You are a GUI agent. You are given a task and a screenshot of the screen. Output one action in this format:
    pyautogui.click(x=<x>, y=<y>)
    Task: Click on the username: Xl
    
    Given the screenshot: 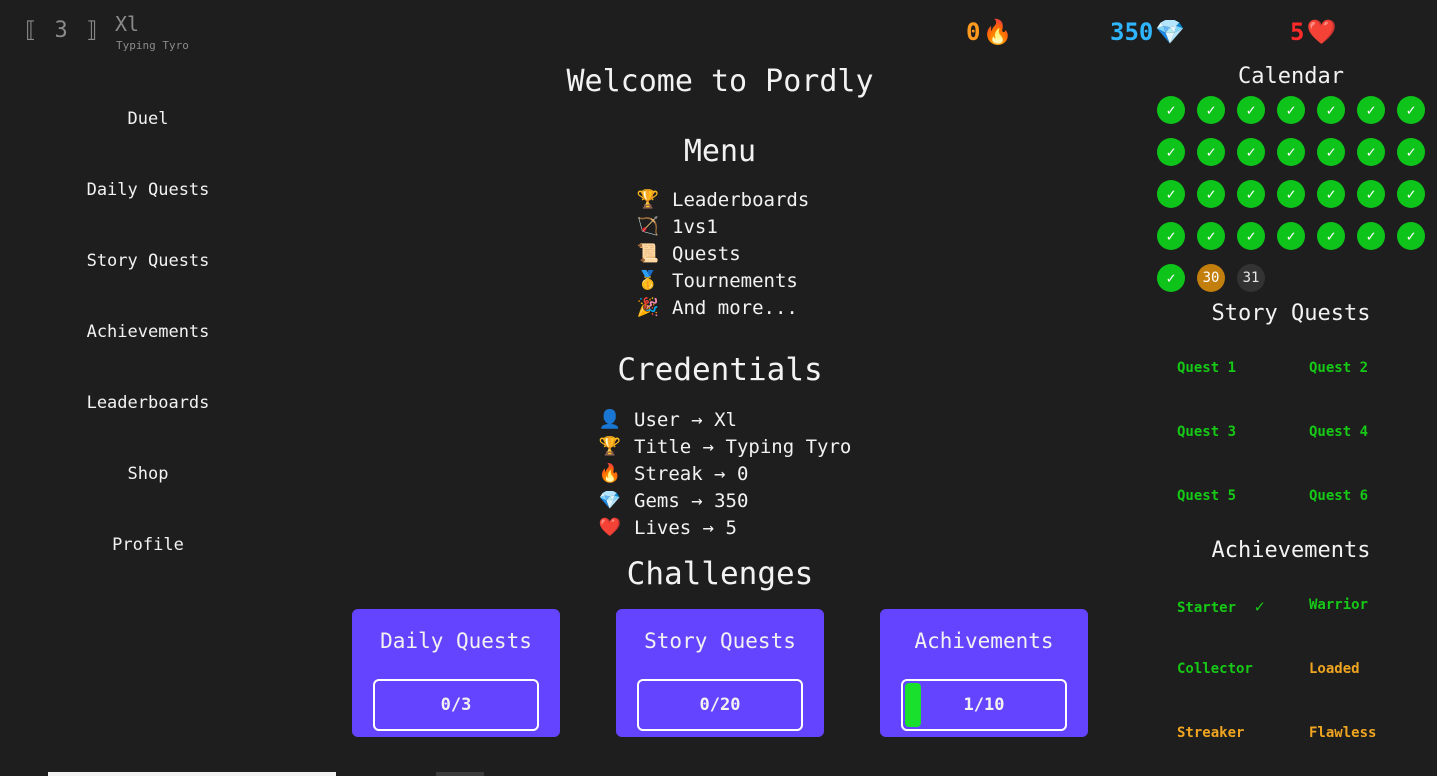 What is the action you would take?
    pyautogui.click(x=127, y=24)
    